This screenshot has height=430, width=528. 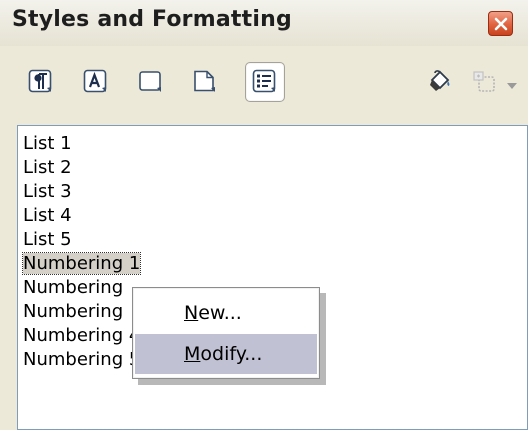 I want to click on character-styles-button, so click(x=96, y=82).